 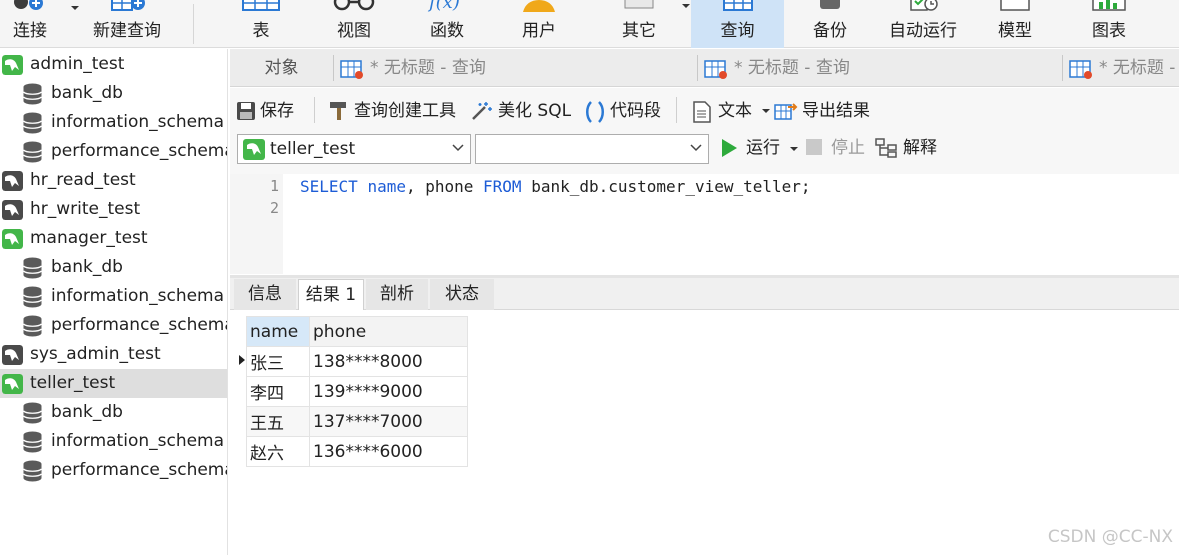 What do you see at coordinates (261, 5) in the screenshot?
I see `table-icon` at bounding box center [261, 5].